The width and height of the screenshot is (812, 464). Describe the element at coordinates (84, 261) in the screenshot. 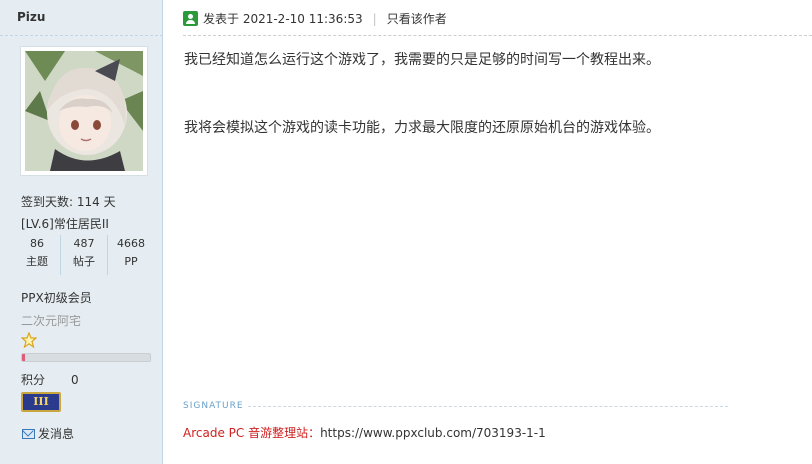

I see `stat-posts-label: 帖子` at that location.